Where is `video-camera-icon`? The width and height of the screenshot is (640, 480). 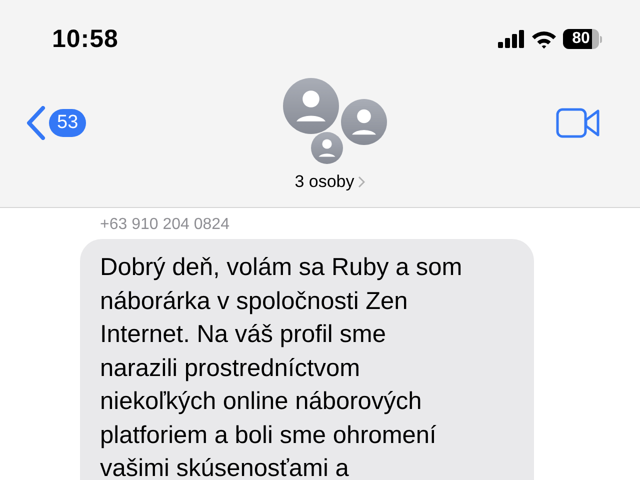 video-camera-icon is located at coordinates (578, 123).